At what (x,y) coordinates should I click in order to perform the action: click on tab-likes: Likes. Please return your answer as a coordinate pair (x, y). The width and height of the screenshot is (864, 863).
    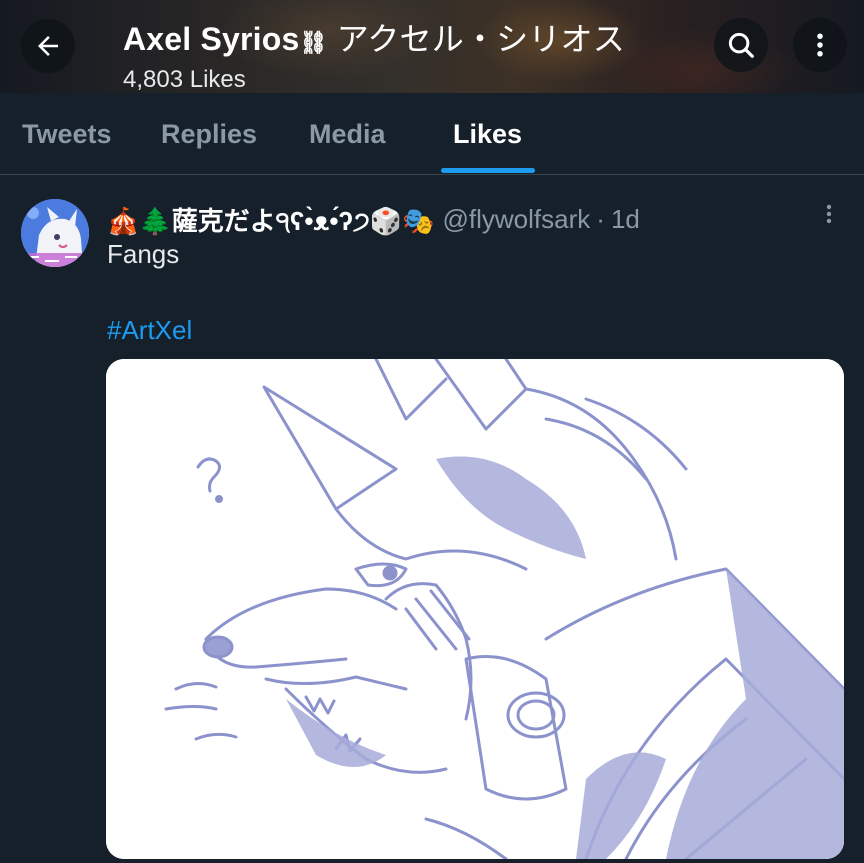
    Looking at the image, I should click on (487, 134).